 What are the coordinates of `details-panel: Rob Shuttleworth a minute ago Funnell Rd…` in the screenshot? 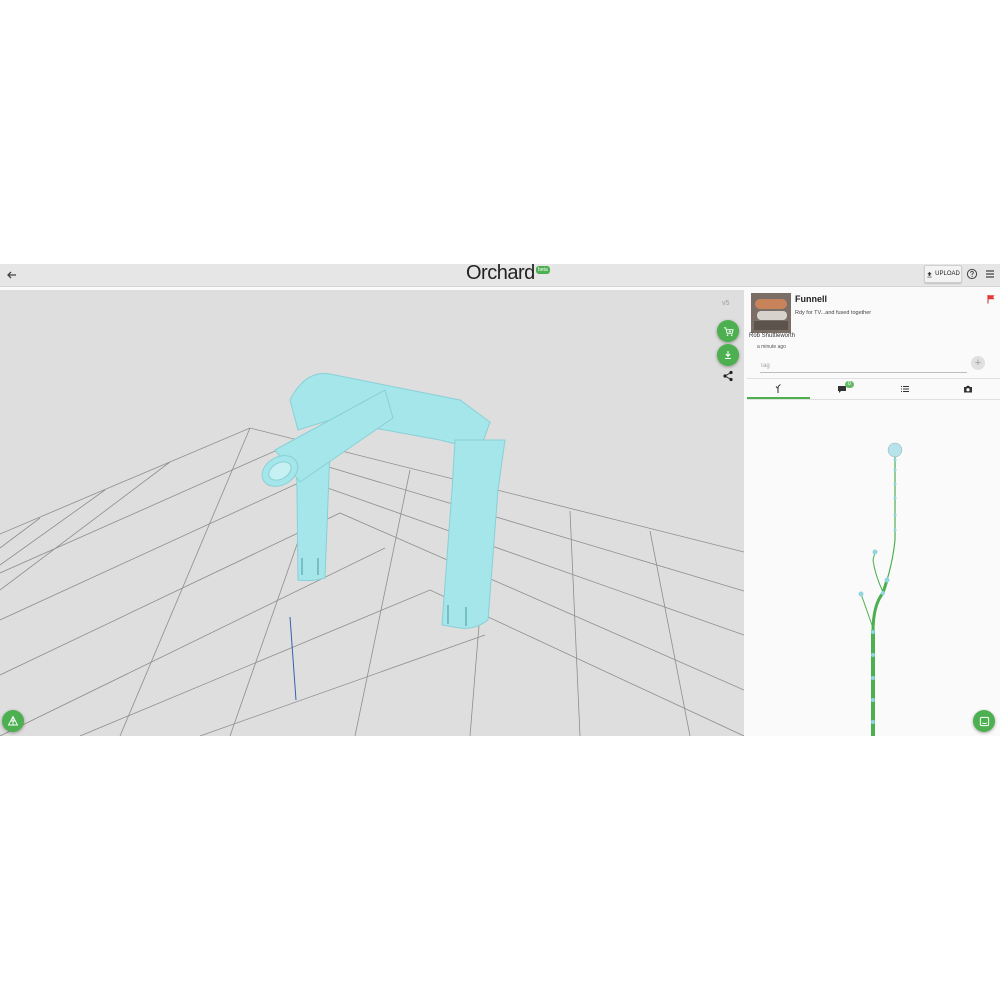 It's located at (873, 513).